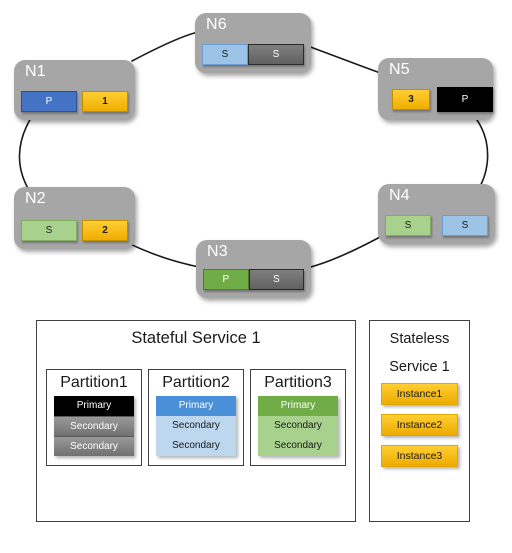  Describe the element at coordinates (74, 90) in the screenshot. I see `cluster-node-n1: N1 P 1` at that location.